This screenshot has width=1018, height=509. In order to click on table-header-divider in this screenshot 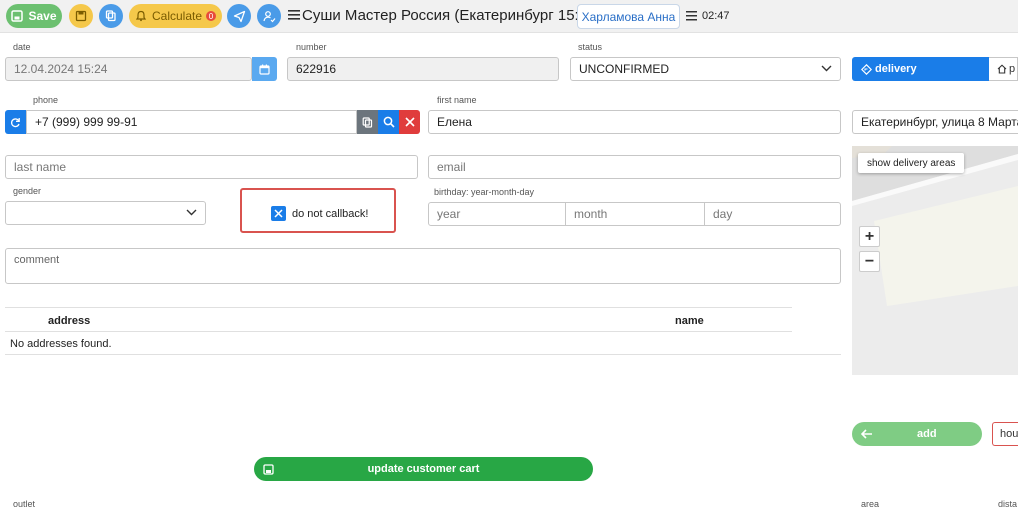, I will do `click(398, 331)`.